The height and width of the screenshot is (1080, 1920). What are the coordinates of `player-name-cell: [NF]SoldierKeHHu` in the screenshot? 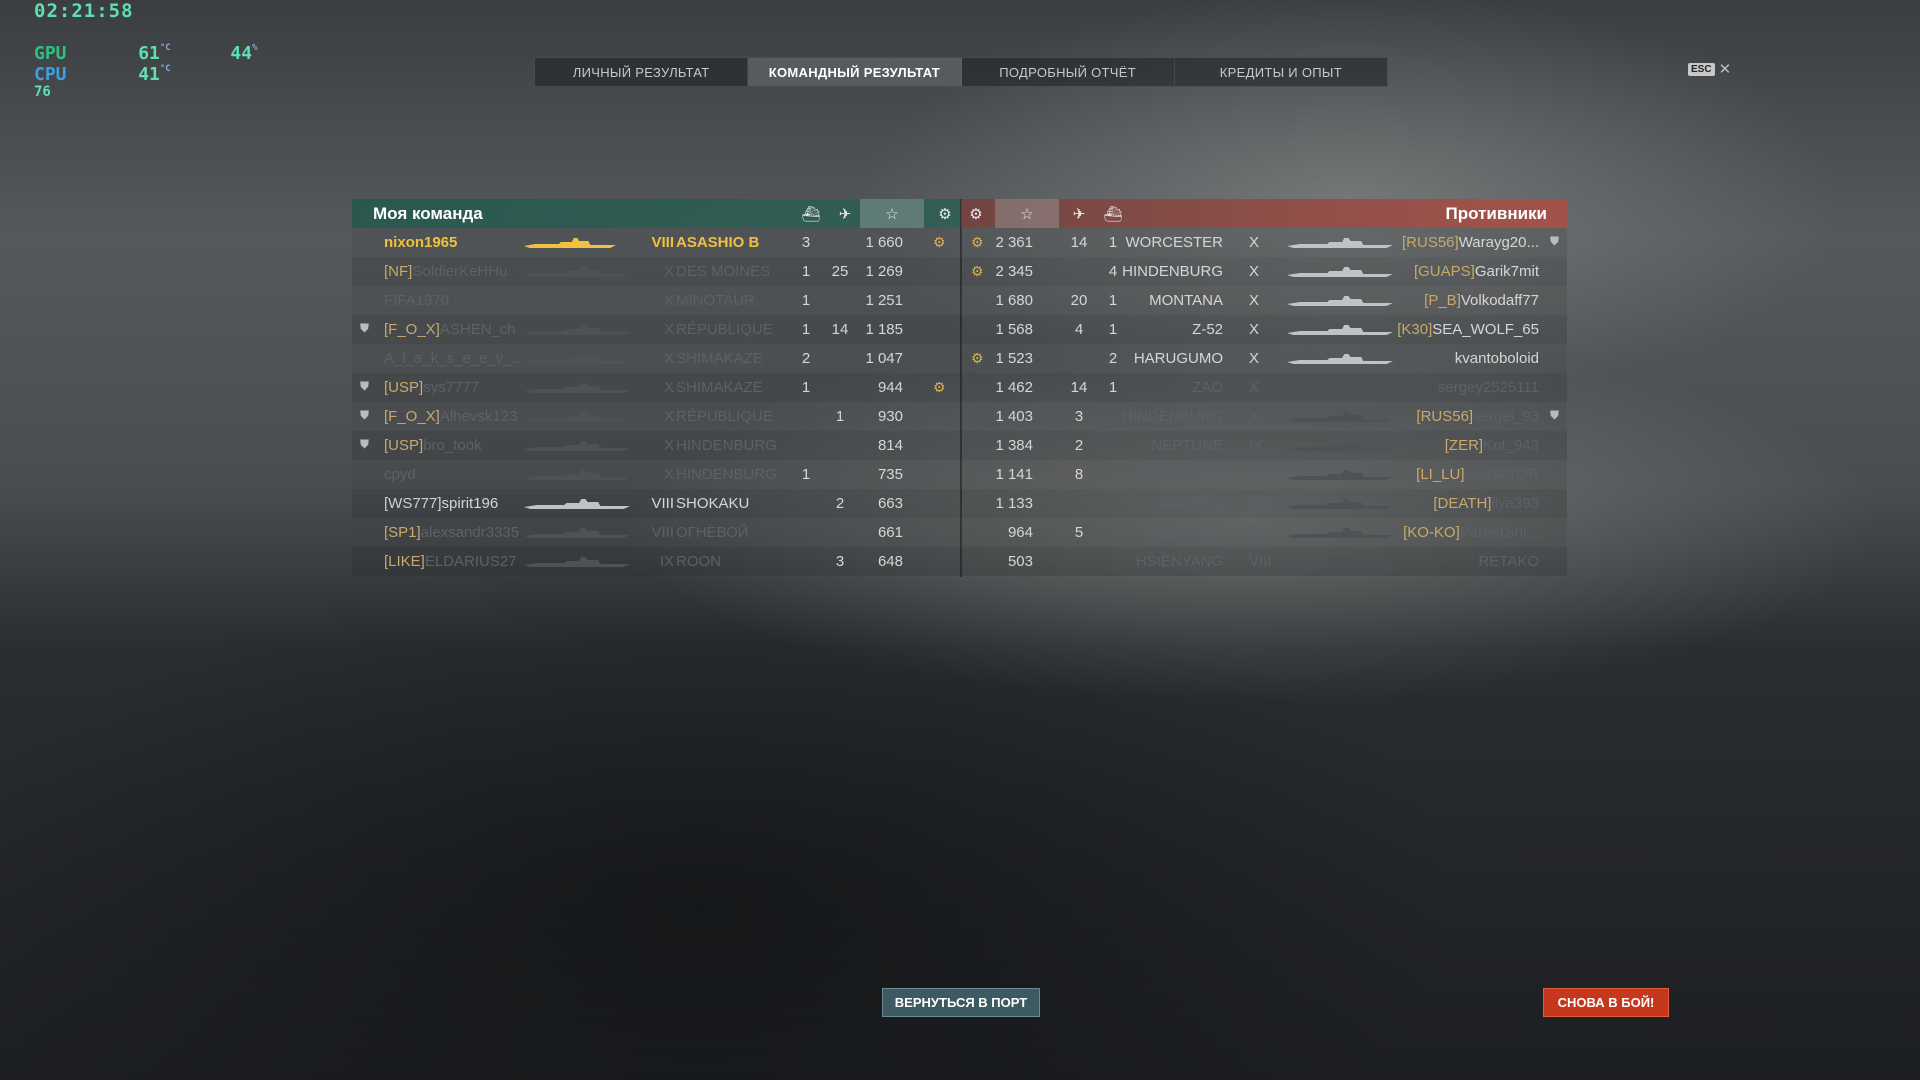 It's located at (445, 271).